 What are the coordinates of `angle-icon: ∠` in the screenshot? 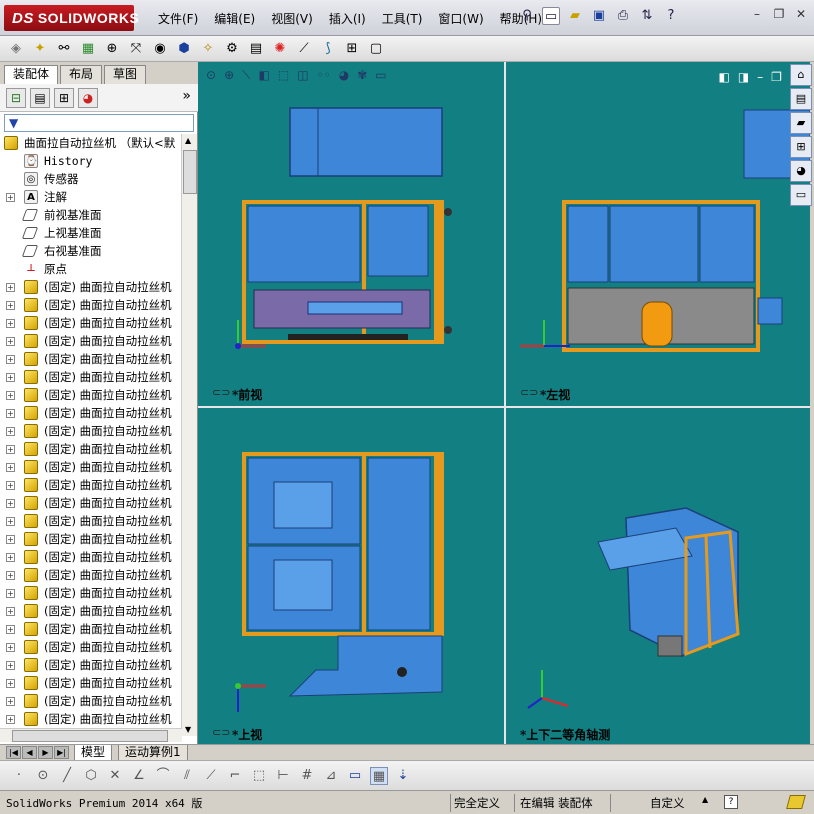 It's located at (139, 776).